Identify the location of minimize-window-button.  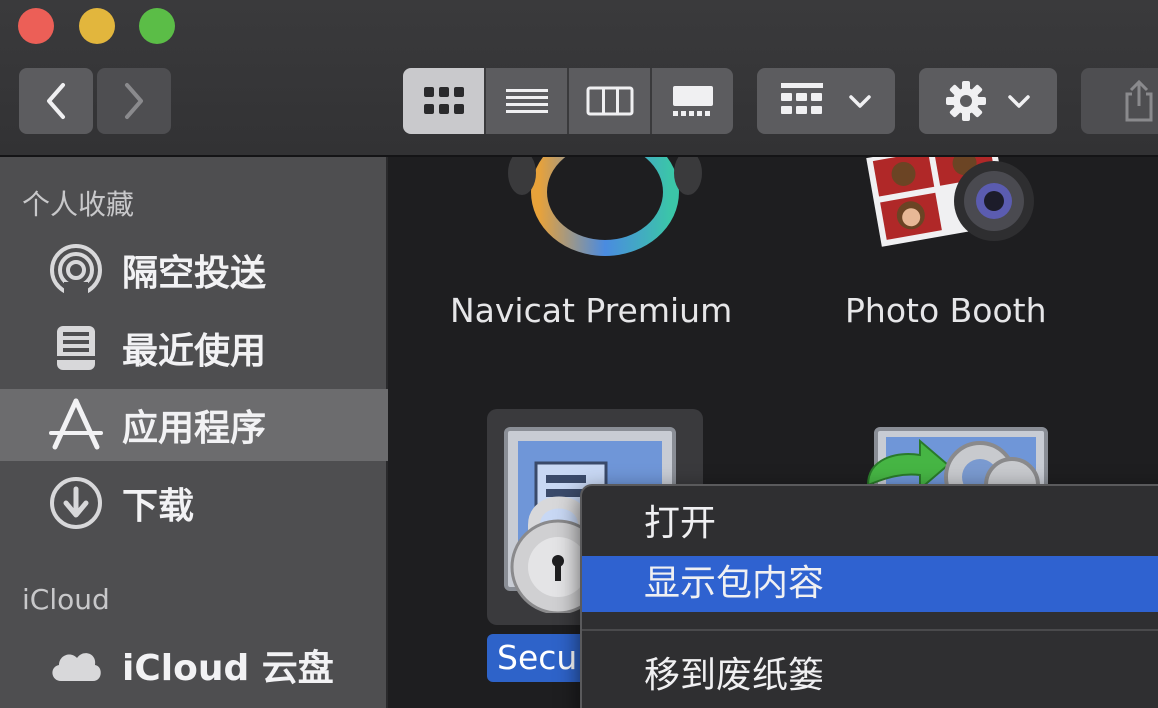
(97, 26).